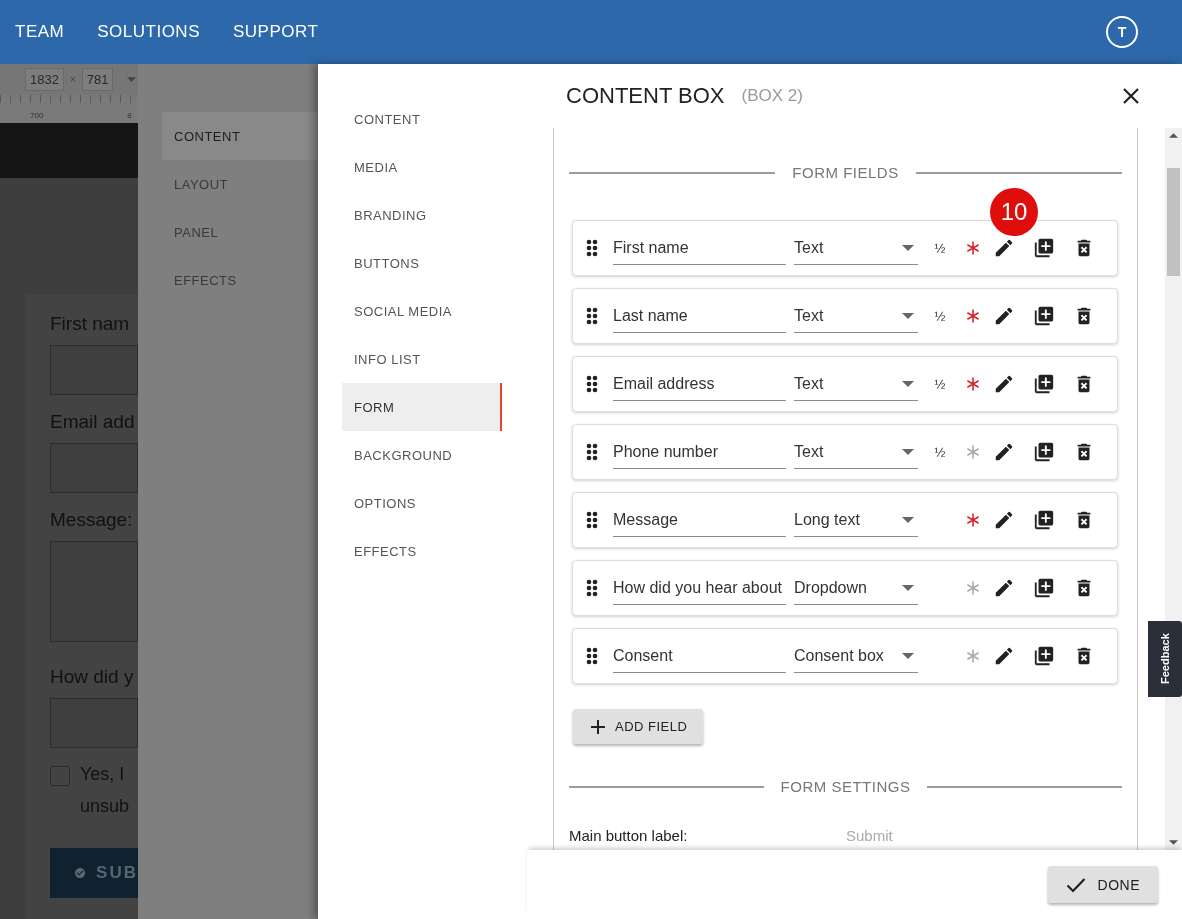 Image resolution: width=1182 pixels, height=919 pixels. Describe the element at coordinates (240, 136) in the screenshot. I see `panel-tab: CONTENT` at that location.